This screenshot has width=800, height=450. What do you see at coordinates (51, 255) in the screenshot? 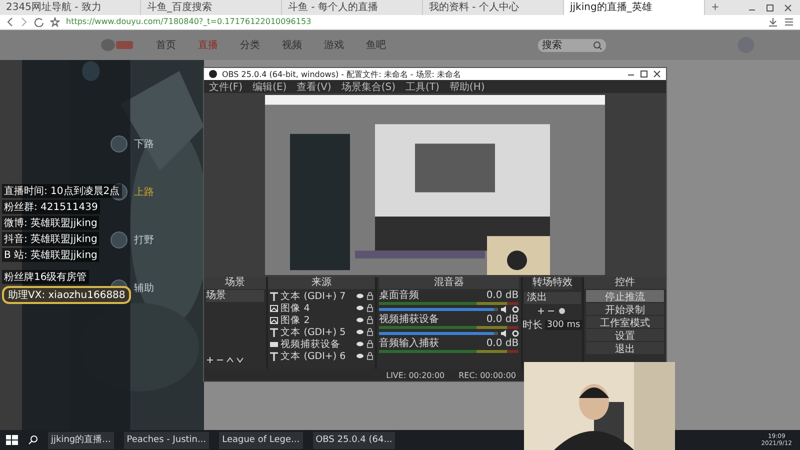
I see `overlay-text: B 站: 英雄联盟jjking` at bounding box center [51, 255].